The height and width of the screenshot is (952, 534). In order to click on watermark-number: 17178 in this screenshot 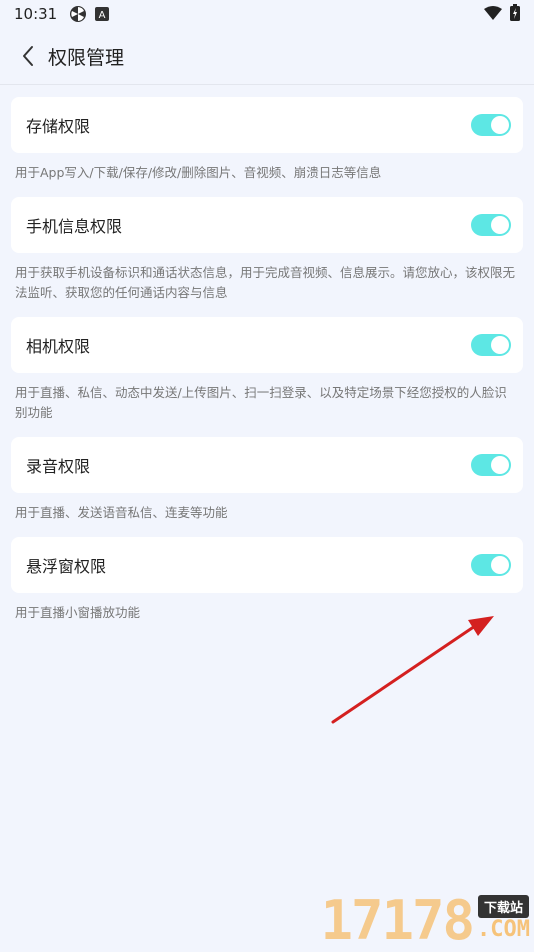, I will do `click(397, 920)`.